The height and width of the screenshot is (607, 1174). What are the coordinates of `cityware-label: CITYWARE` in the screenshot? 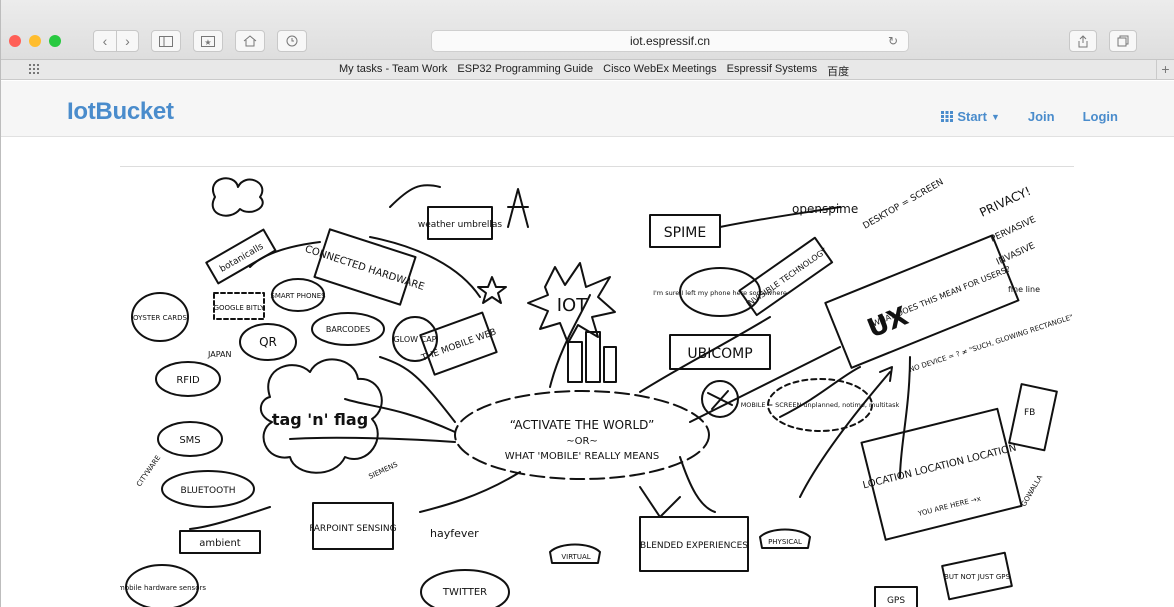 It's located at (148, 471).